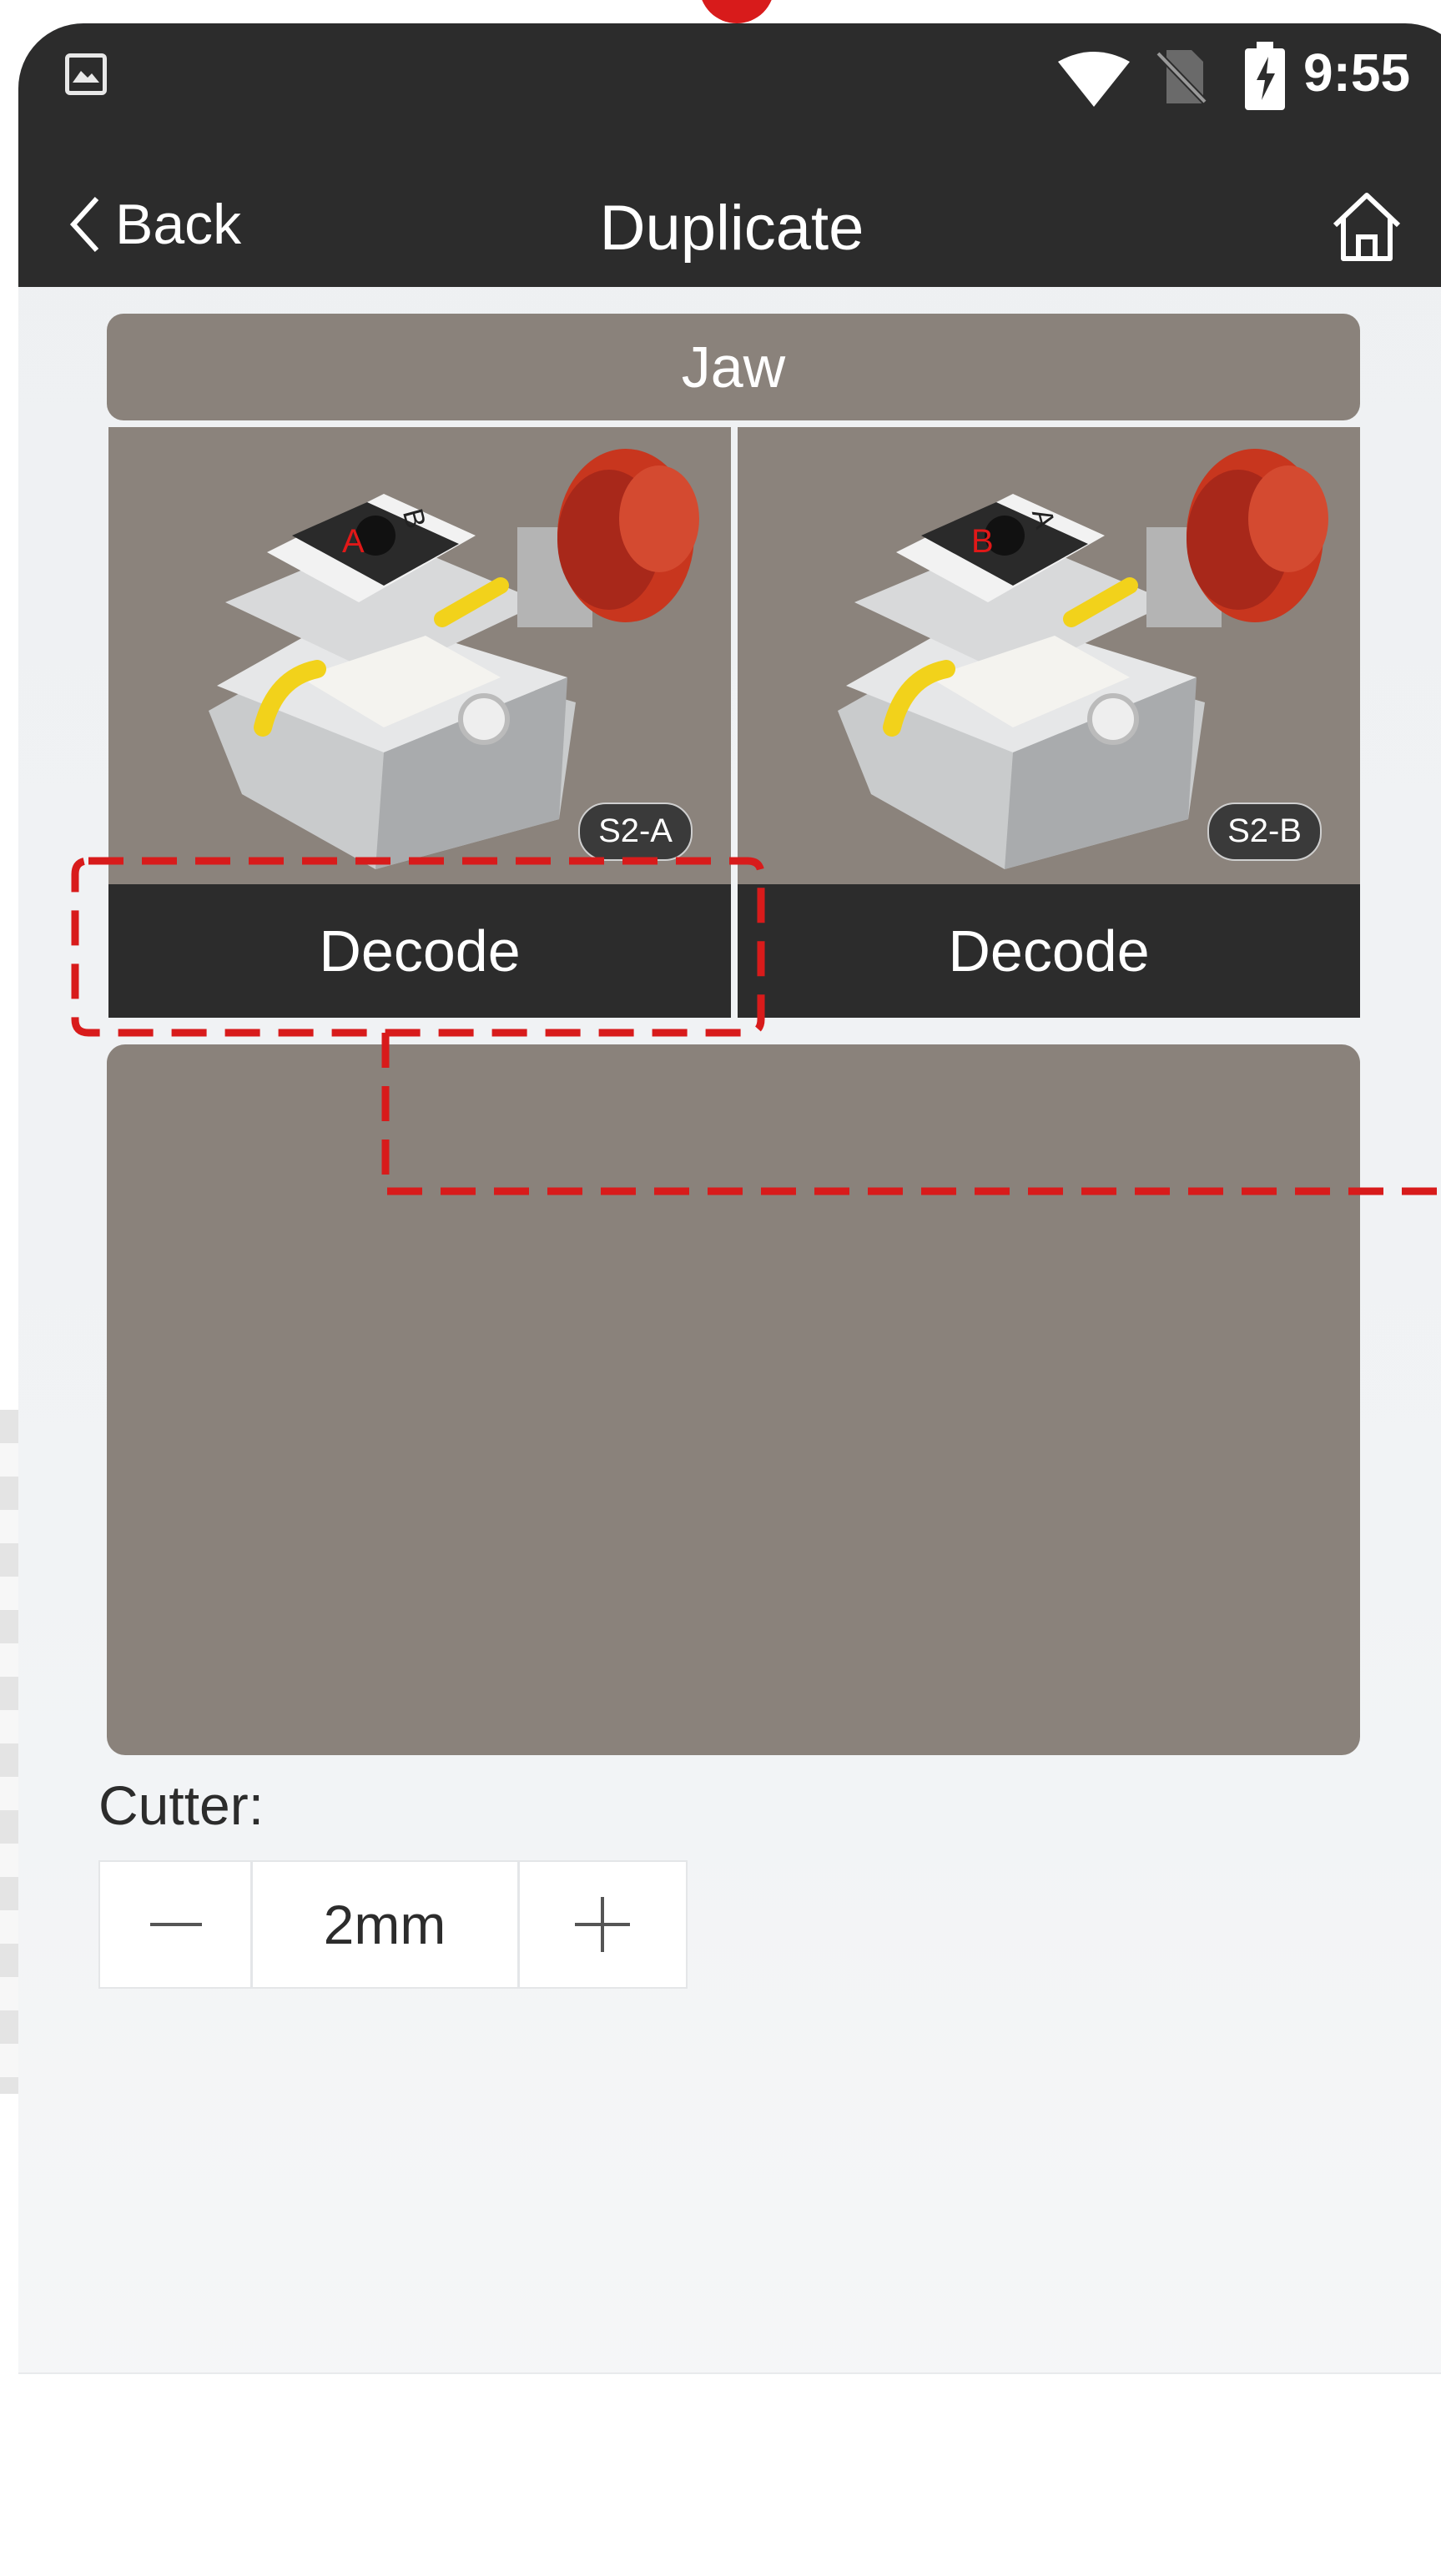  What do you see at coordinates (385, 1924) in the screenshot?
I see `cutter-value: 2mm` at bounding box center [385, 1924].